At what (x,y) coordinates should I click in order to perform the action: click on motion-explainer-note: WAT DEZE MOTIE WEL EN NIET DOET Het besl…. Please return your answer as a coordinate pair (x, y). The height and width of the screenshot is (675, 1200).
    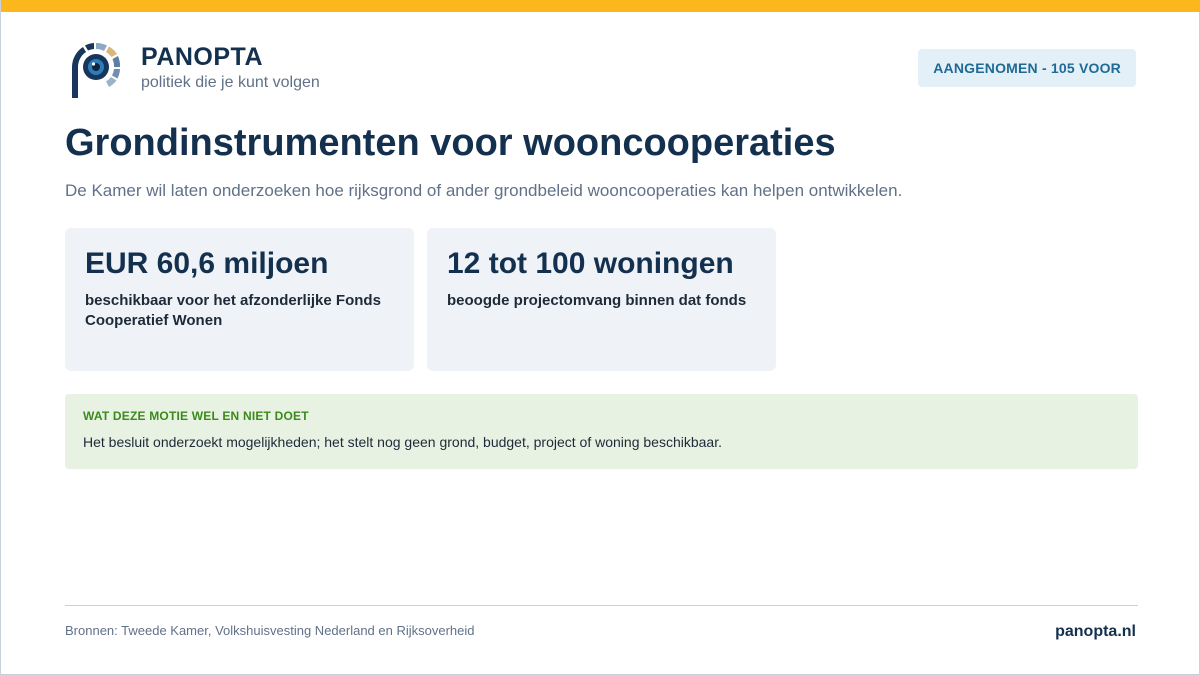
    Looking at the image, I should click on (601, 431).